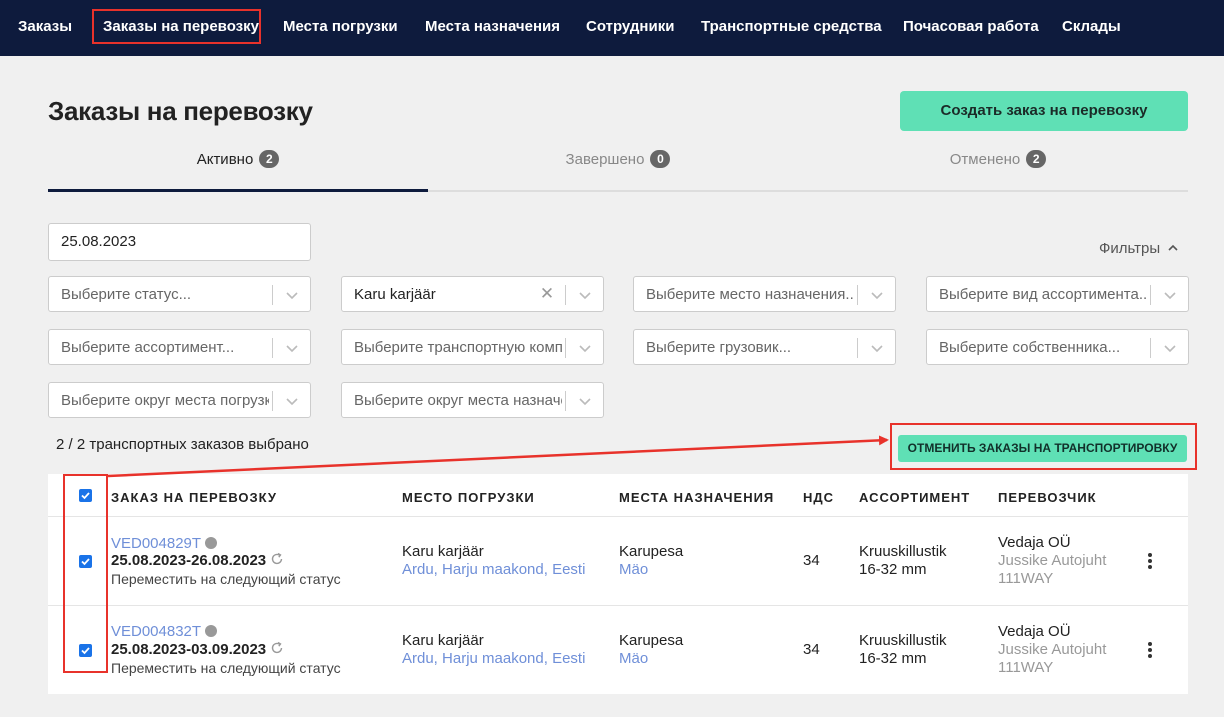  I want to click on order-dates: 25.08.2023-26.08.2023, so click(189, 560).